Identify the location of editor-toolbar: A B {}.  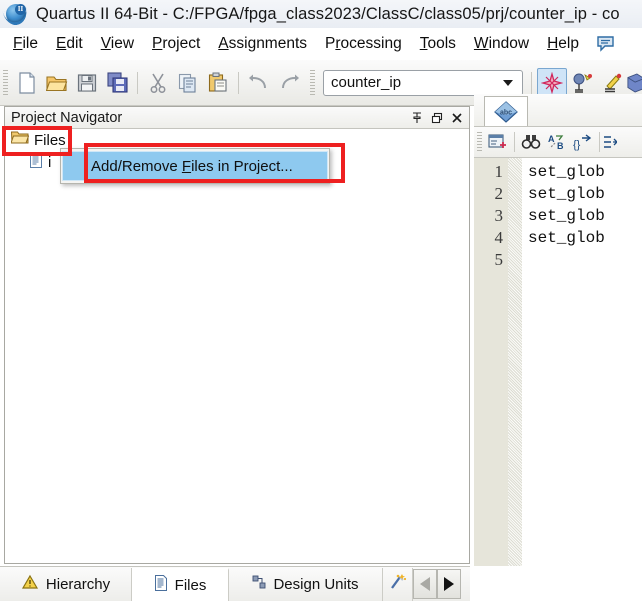
(558, 142).